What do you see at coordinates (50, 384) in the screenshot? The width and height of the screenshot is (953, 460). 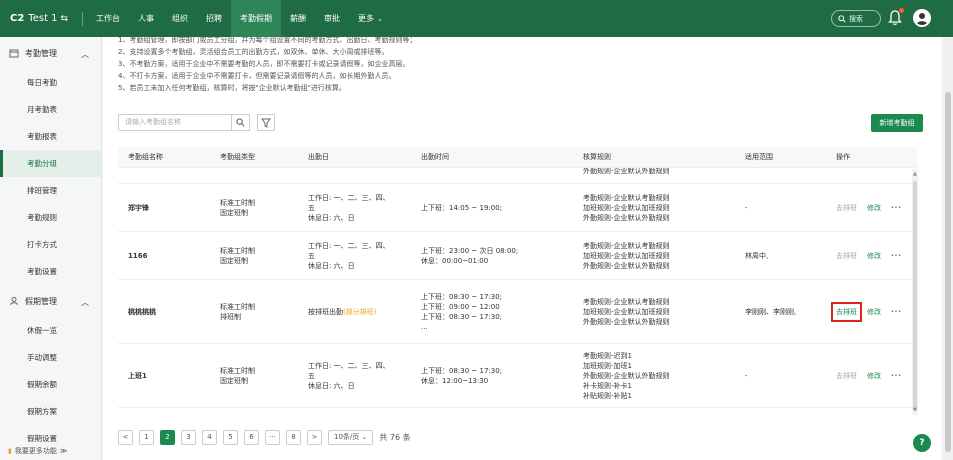 I see `sidebar-item-leave-balance: 假期余额` at bounding box center [50, 384].